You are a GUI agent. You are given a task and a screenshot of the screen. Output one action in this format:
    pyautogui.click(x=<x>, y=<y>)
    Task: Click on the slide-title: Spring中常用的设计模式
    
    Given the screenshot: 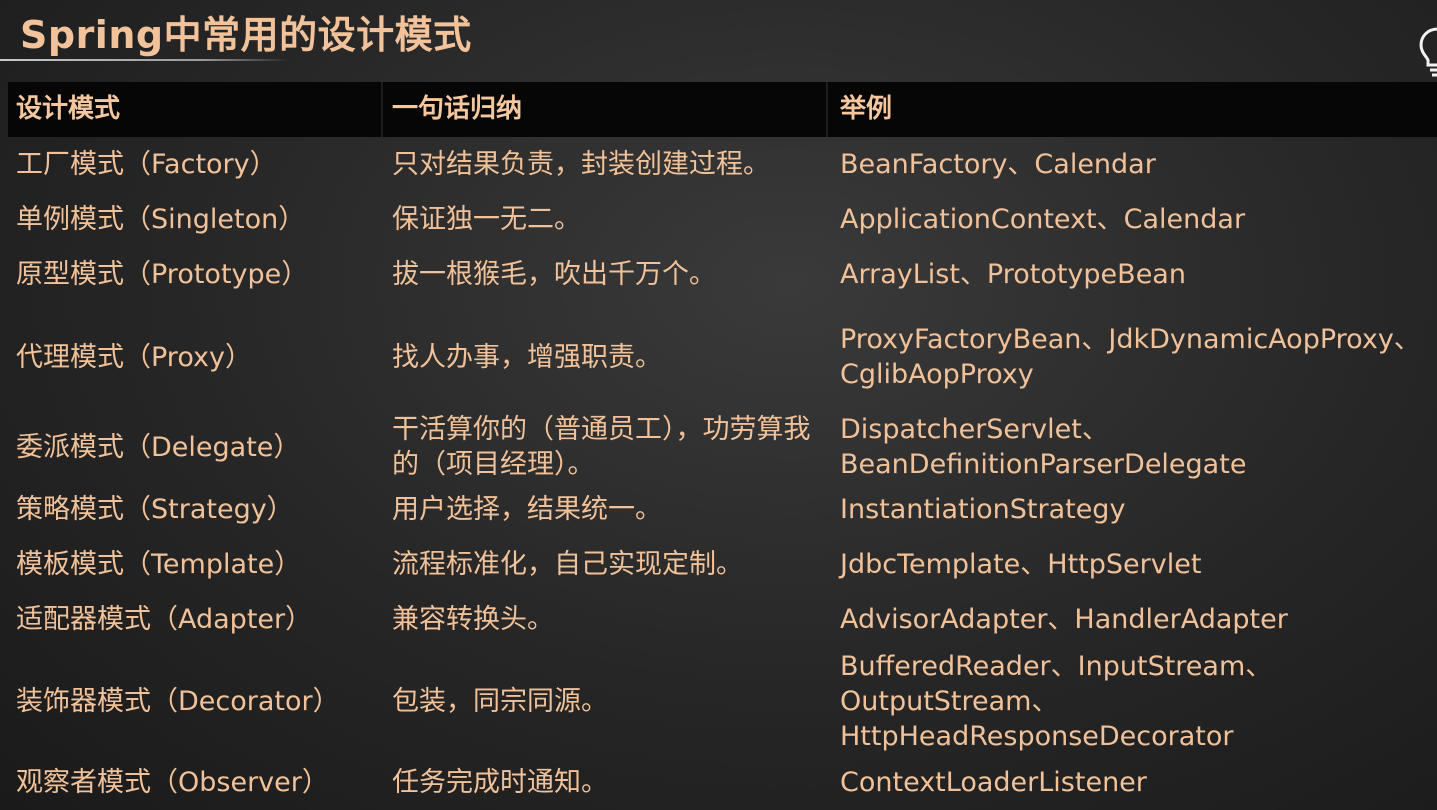 What is the action you would take?
    pyautogui.click(x=246, y=35)
    